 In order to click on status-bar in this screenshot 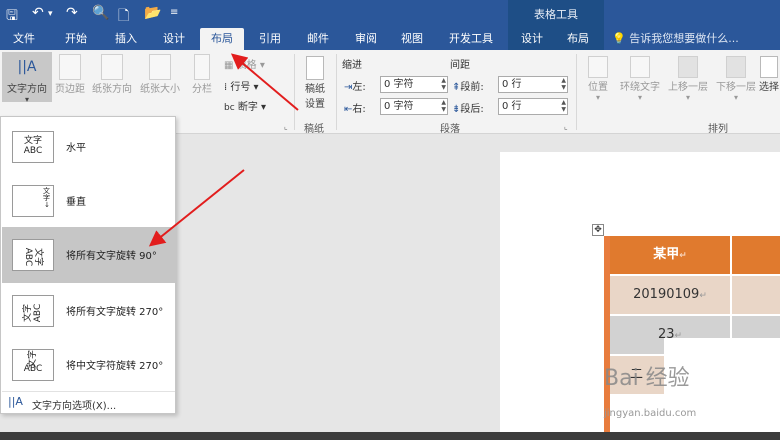, I will do `click(390, 436)`.